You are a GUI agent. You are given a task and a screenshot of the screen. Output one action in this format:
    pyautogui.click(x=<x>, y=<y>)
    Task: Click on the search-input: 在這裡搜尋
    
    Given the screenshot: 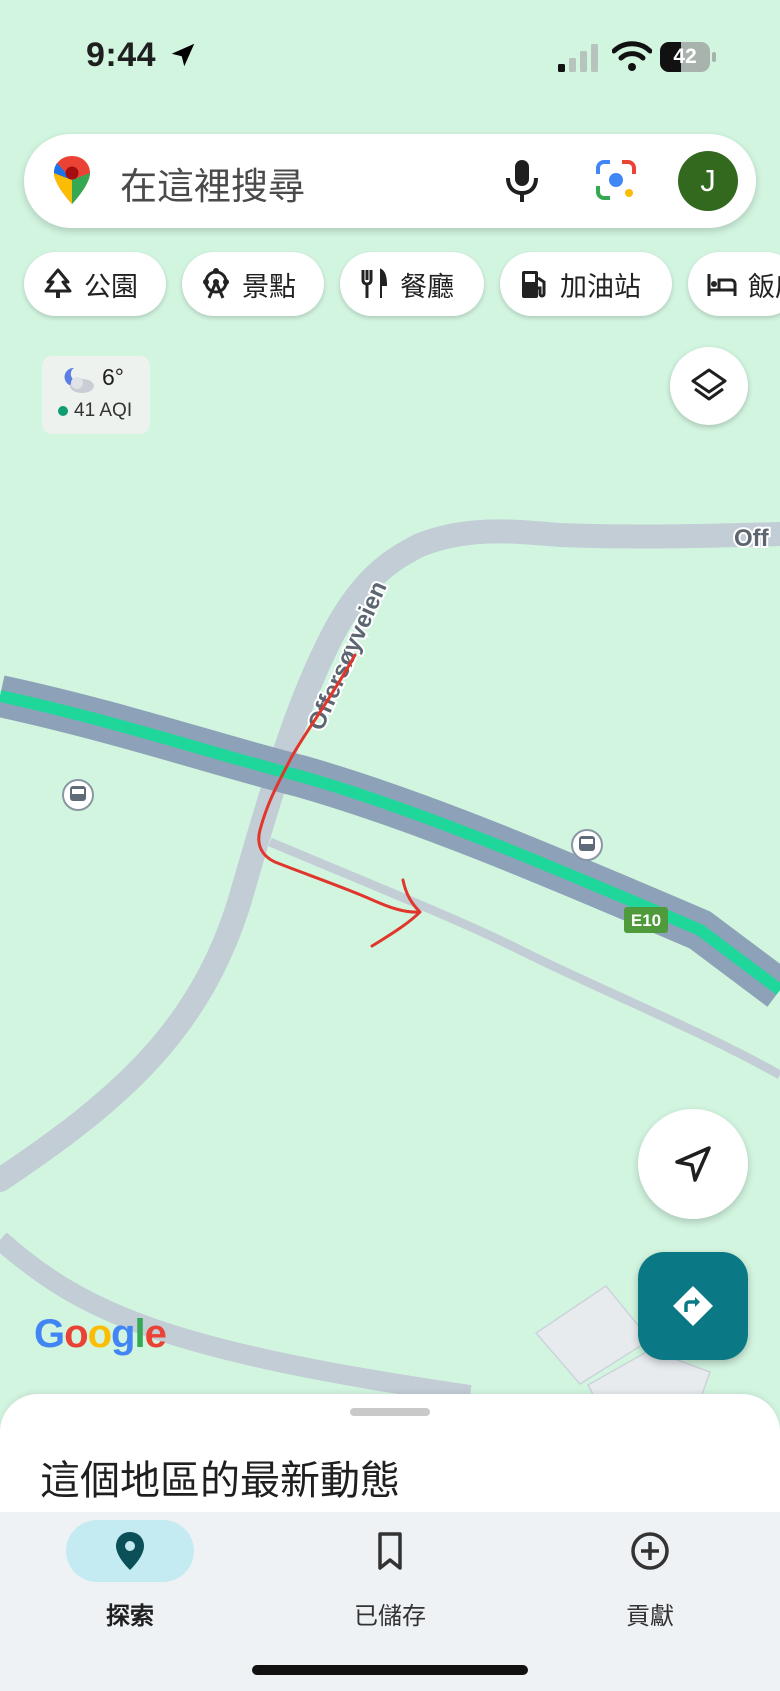 What is the action you would take?
    pyautogui.click(x=212, y=183)
    